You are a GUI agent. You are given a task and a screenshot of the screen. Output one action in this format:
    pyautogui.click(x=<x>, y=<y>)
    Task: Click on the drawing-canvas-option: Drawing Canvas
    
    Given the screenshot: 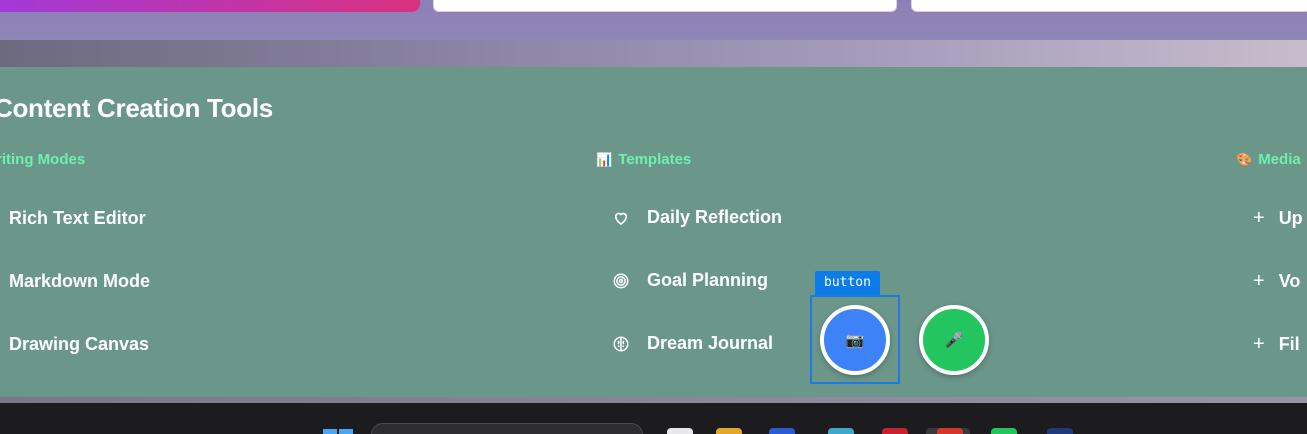 What is the action you would take?
    pyautogui.click(x=79, y=344)
    